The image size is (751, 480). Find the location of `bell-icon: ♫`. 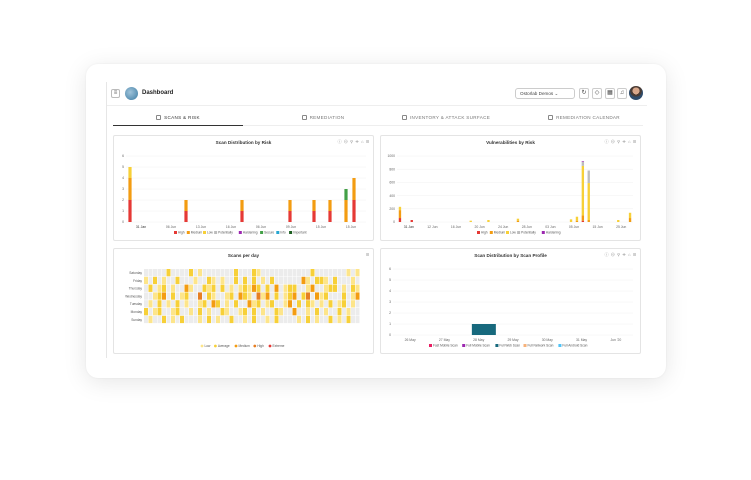

bell-icon: ♫ is located at coordinates (622, 93).